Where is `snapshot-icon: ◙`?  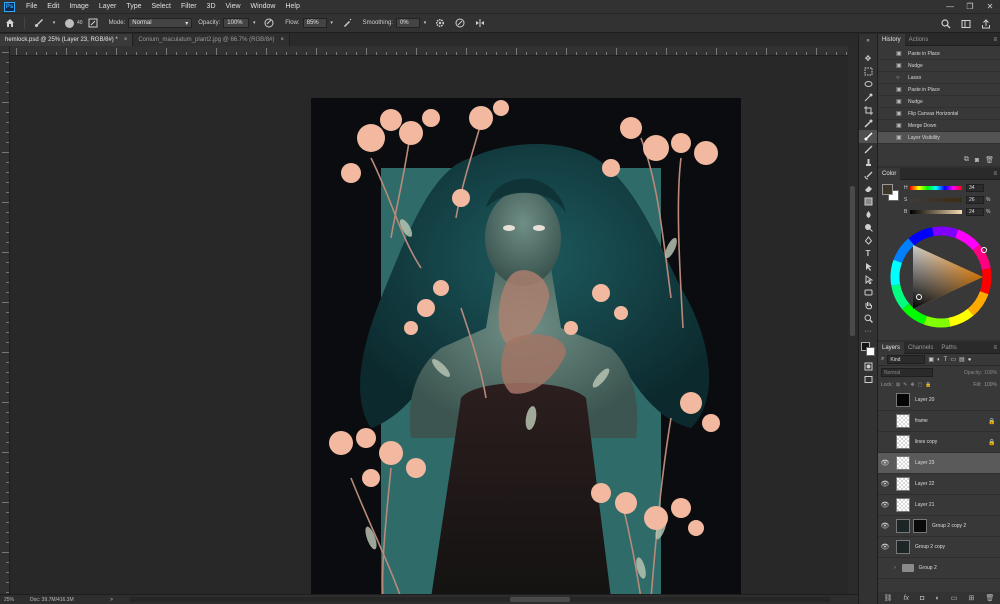 snapshot-icon: ◙ is located at coordinates (977, 160).